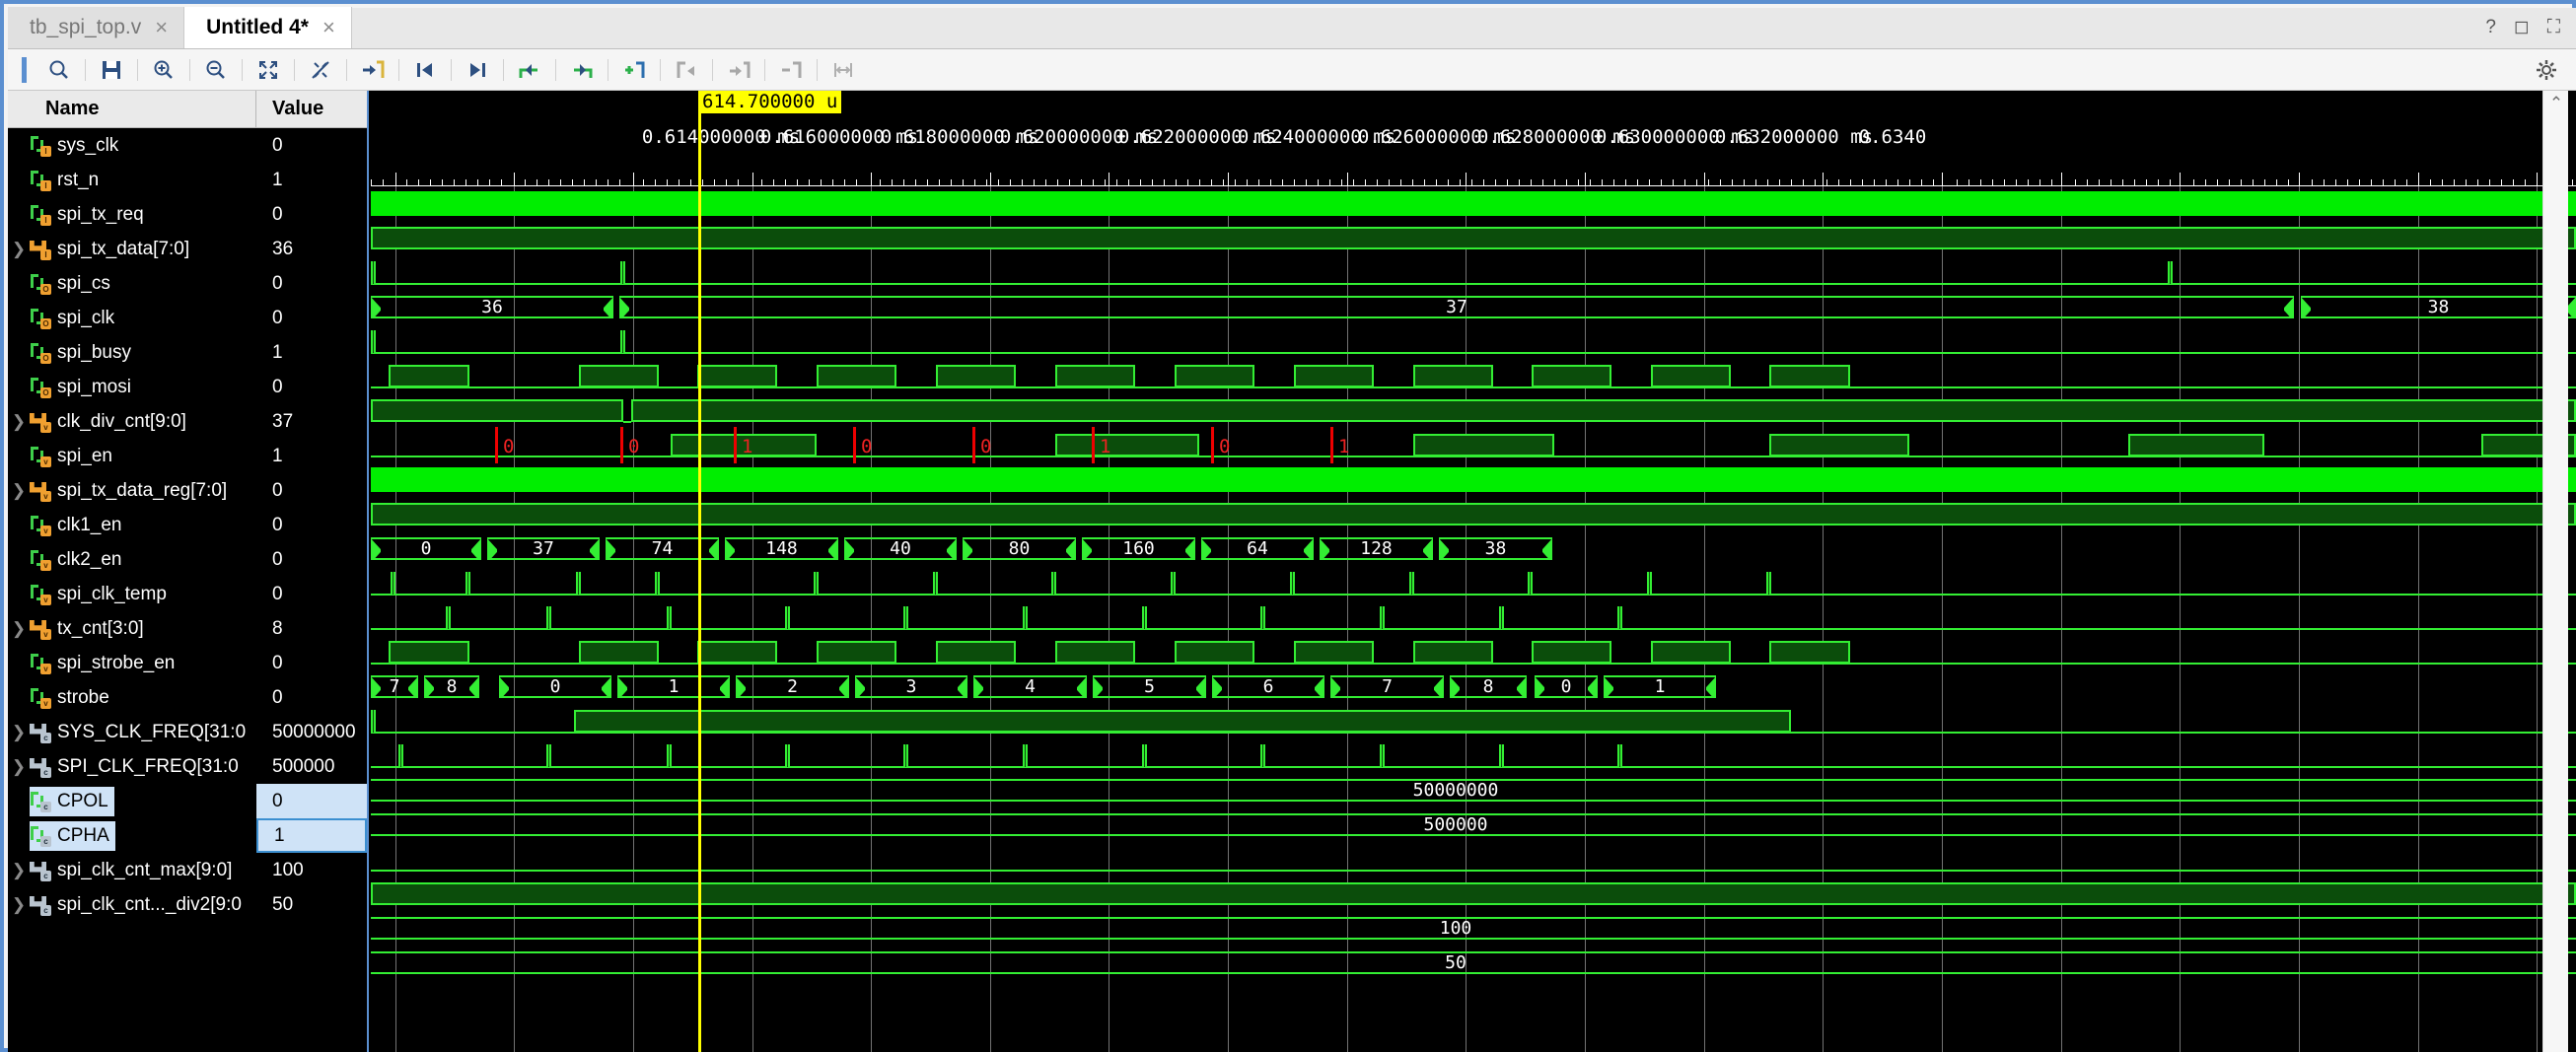 The height and width of the screenshot is (1052, 2576). Describe the element at coordinates (311, 249) in the screenshot. I see `signal-value-cell: 36` at that location.